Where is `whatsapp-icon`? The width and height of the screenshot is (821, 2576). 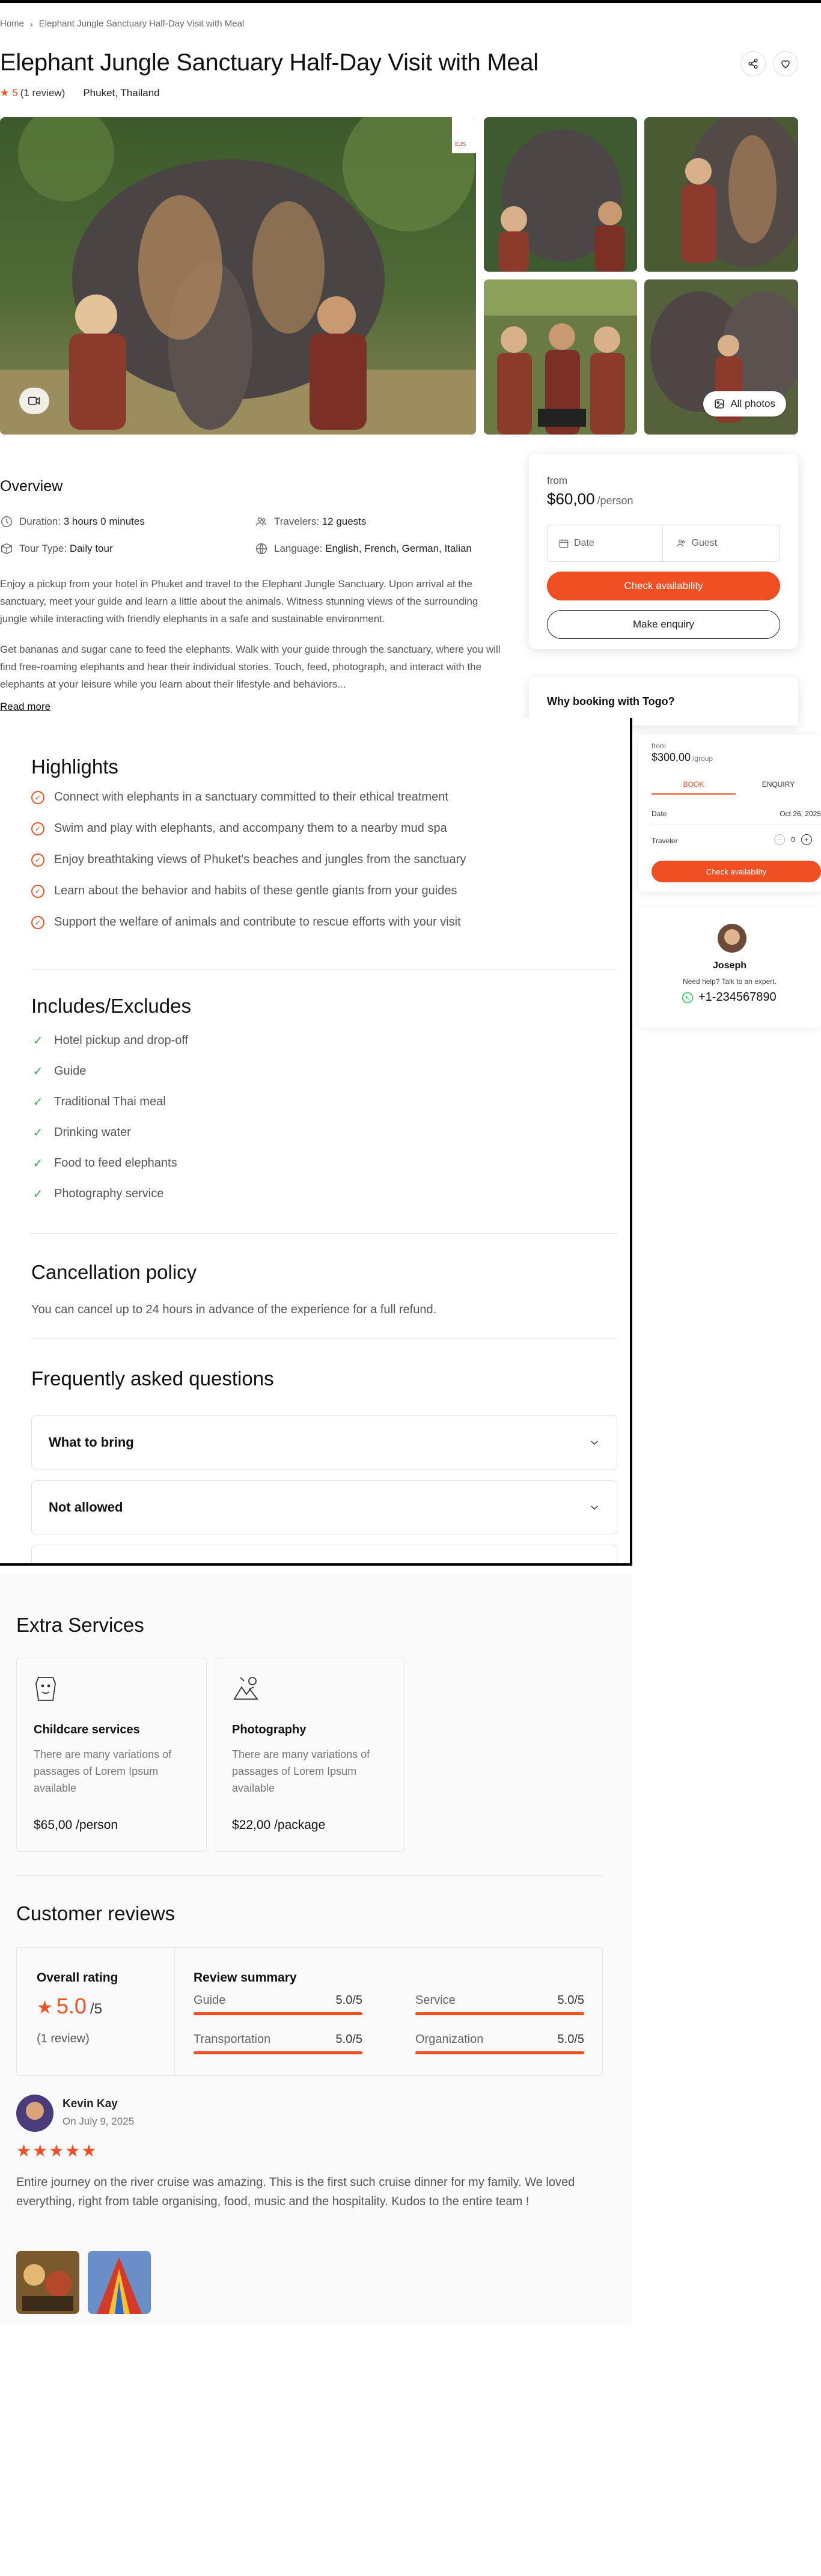 whatsapp-icon is located at coordinates (688, 997).